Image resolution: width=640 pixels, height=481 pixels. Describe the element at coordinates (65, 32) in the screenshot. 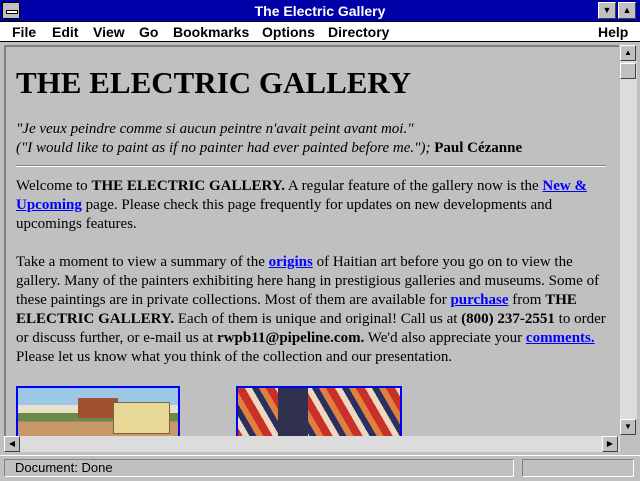

I see `menu-edit: Edit` at that location.